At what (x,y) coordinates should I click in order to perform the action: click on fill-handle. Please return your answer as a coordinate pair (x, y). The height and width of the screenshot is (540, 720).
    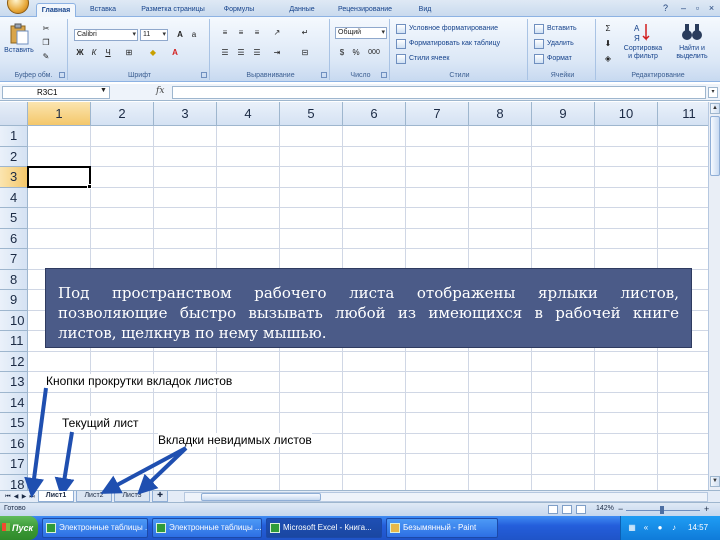
    Looking at the image, I should click on (89, 186).